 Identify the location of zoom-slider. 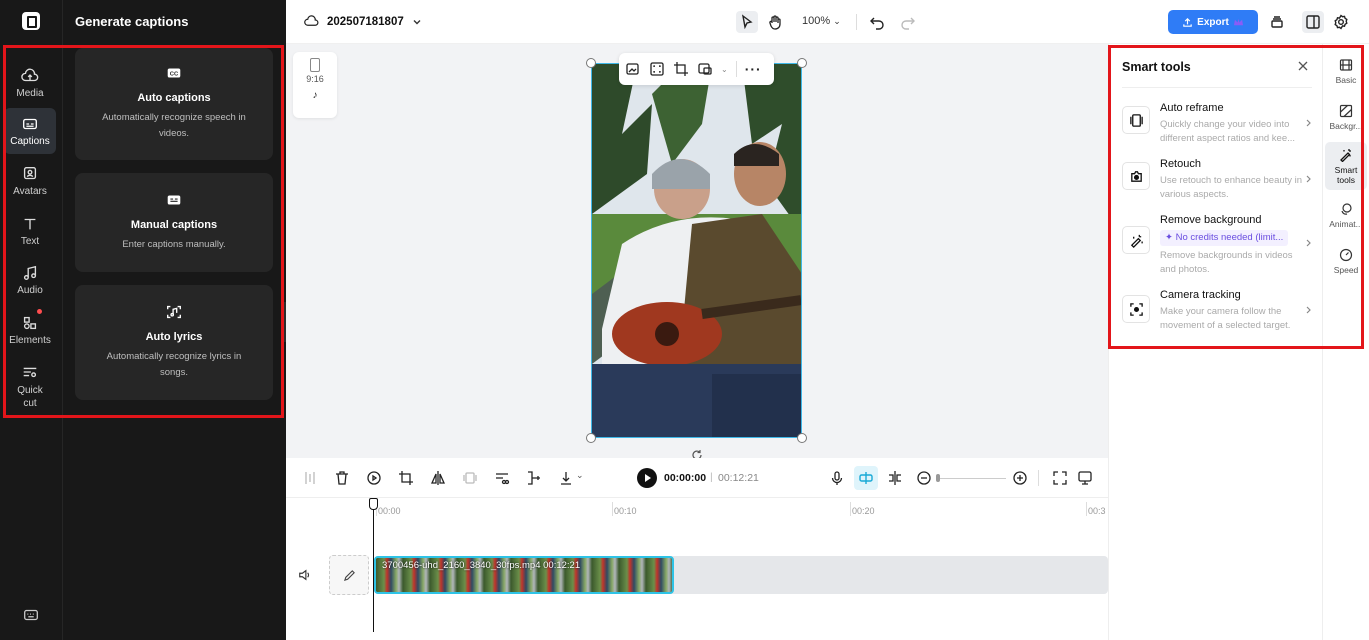
(972, 478).